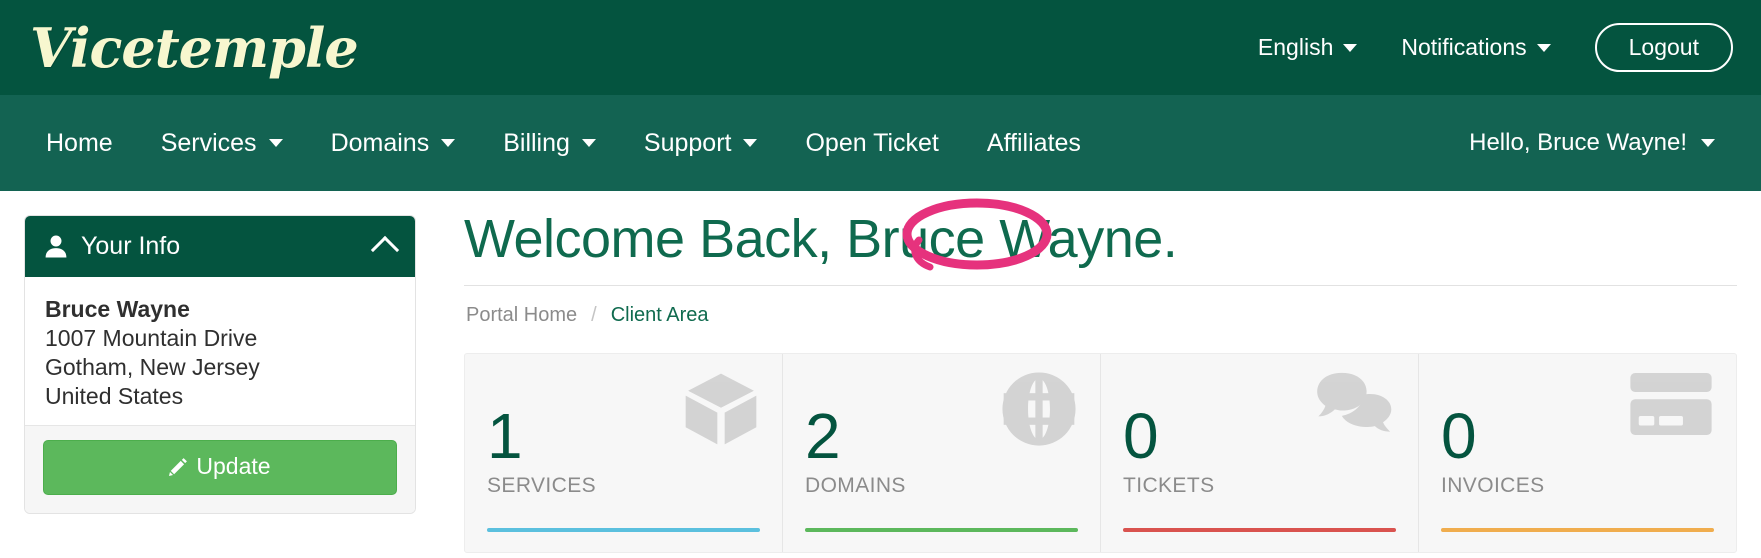 The height and width of the screenshot is (558, 1761). What do you see at coordinates (131, 246) in the screenshot?
I see `your-info-title: Your Info` at bounding box center [131, 246].